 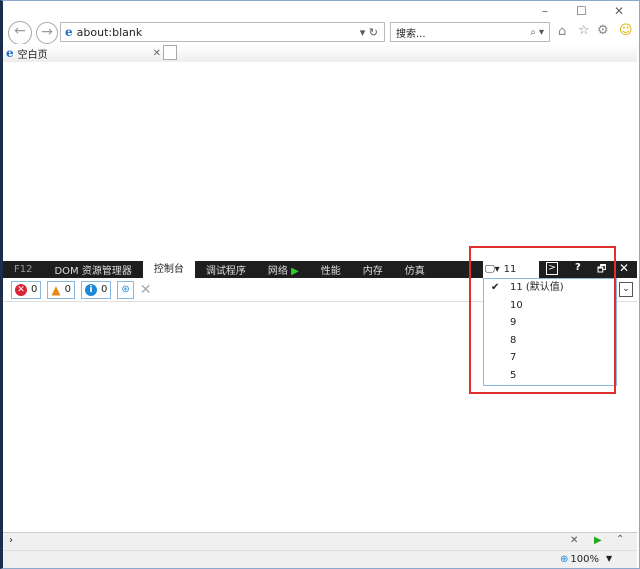 I want to click on tab-performance: 性能, so click(x=331, y=269).